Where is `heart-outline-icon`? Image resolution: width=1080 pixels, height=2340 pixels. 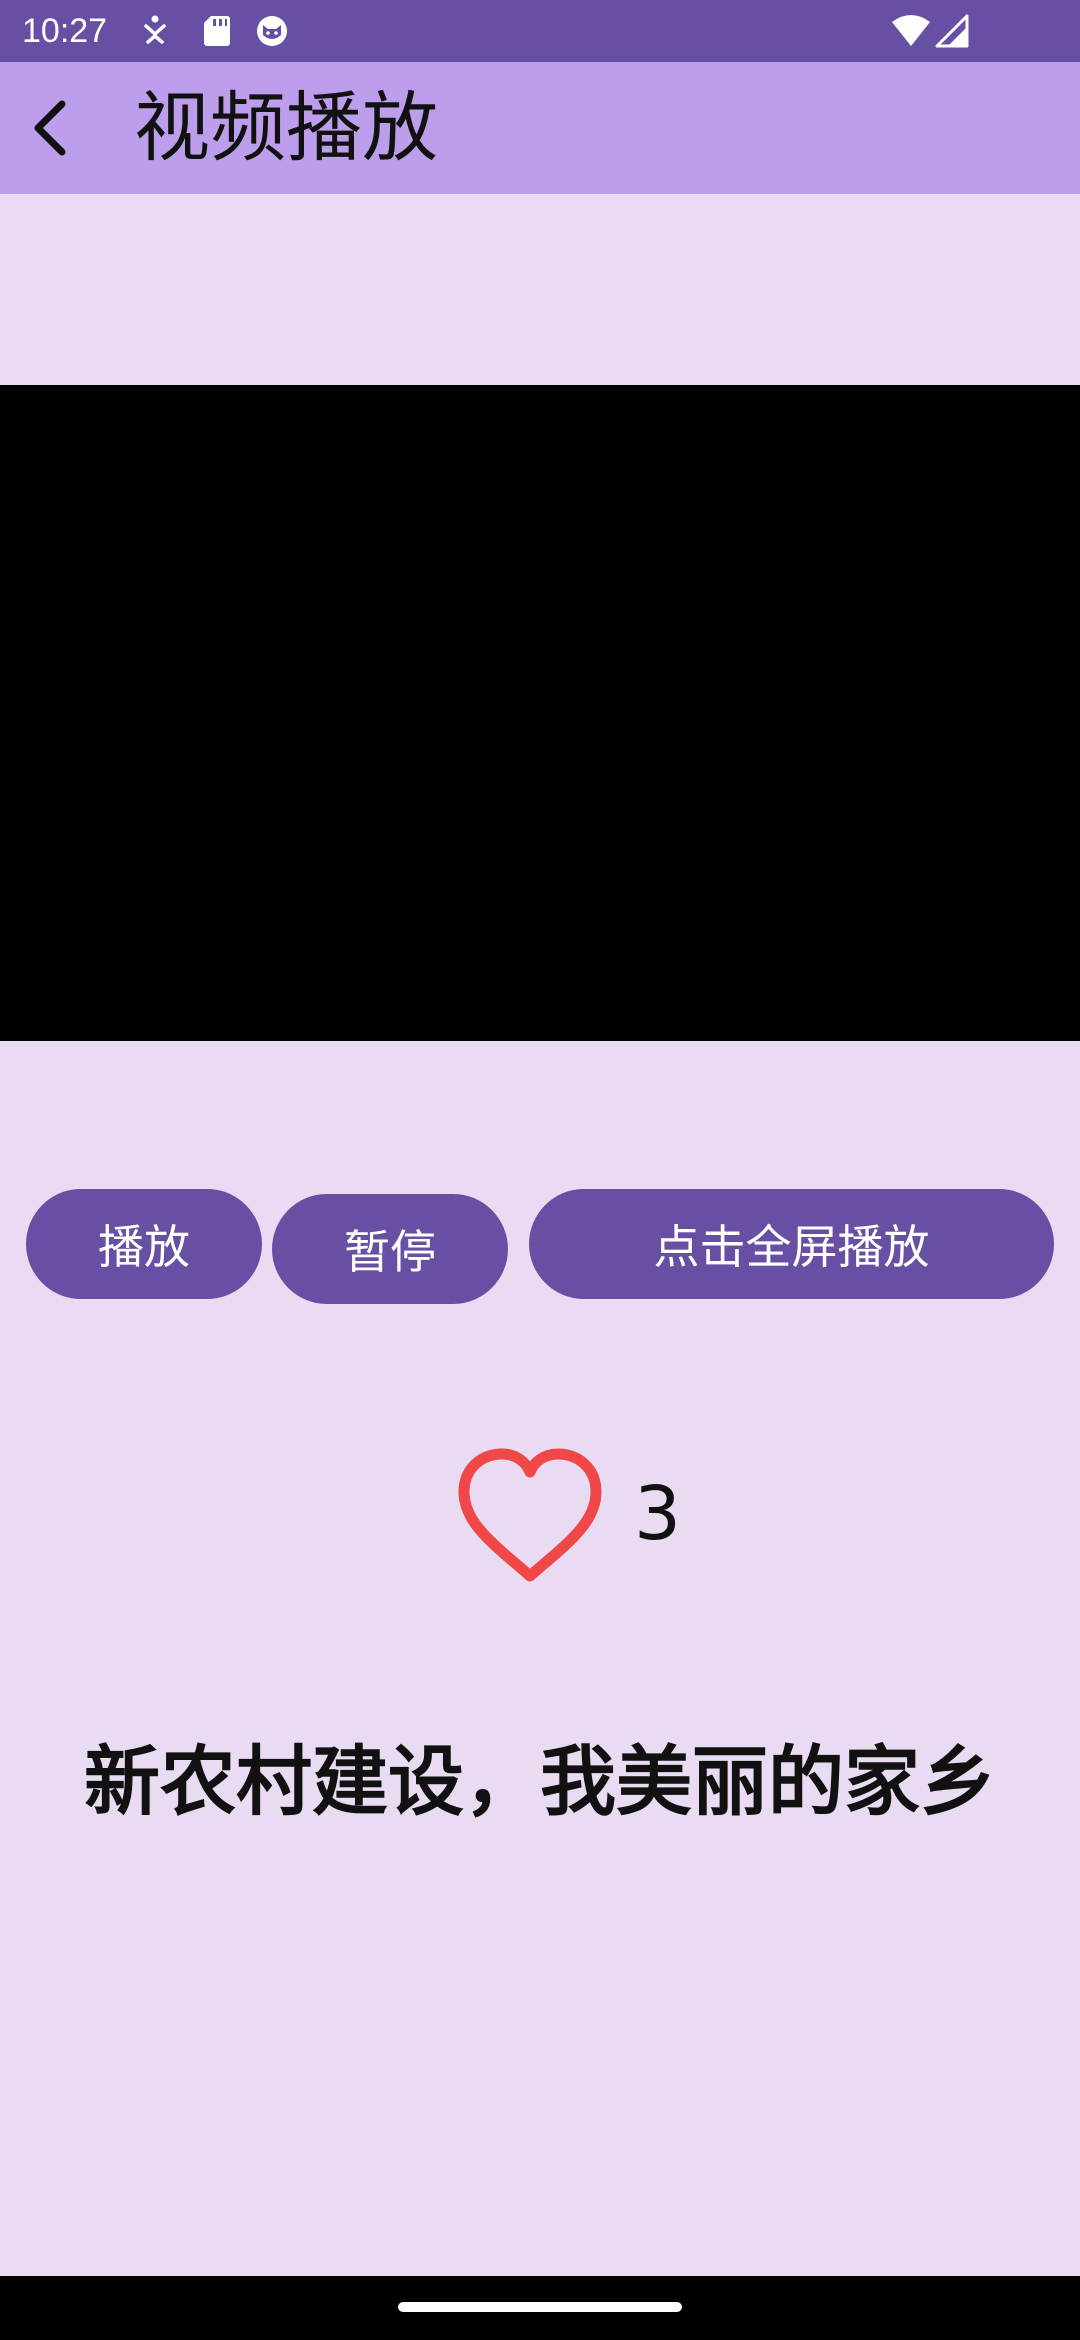 heart-outline-icon is located at coordinates (530, 1516).